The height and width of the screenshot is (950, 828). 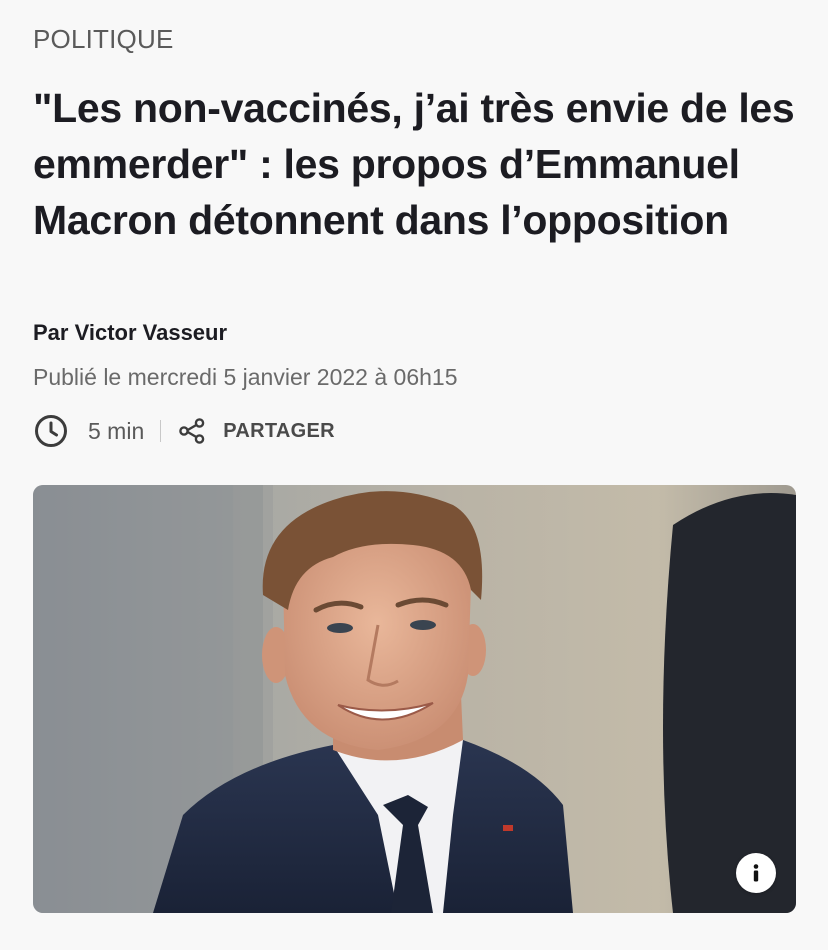 What do you see at coordinates (116, 430) in the screenshot?
I see `read-time: 5 min` at bounding box center [116, 430].